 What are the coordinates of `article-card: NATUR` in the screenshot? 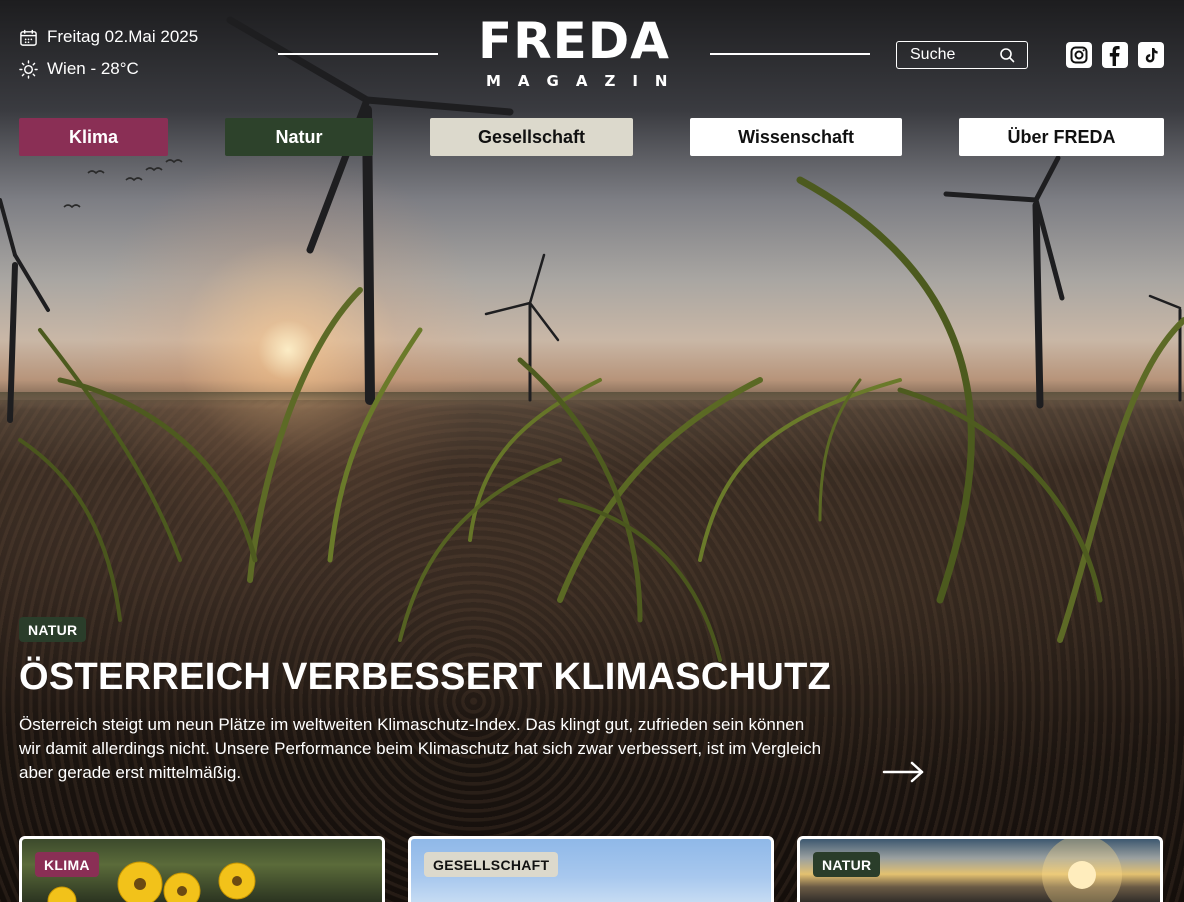 It's located at (980, 869).